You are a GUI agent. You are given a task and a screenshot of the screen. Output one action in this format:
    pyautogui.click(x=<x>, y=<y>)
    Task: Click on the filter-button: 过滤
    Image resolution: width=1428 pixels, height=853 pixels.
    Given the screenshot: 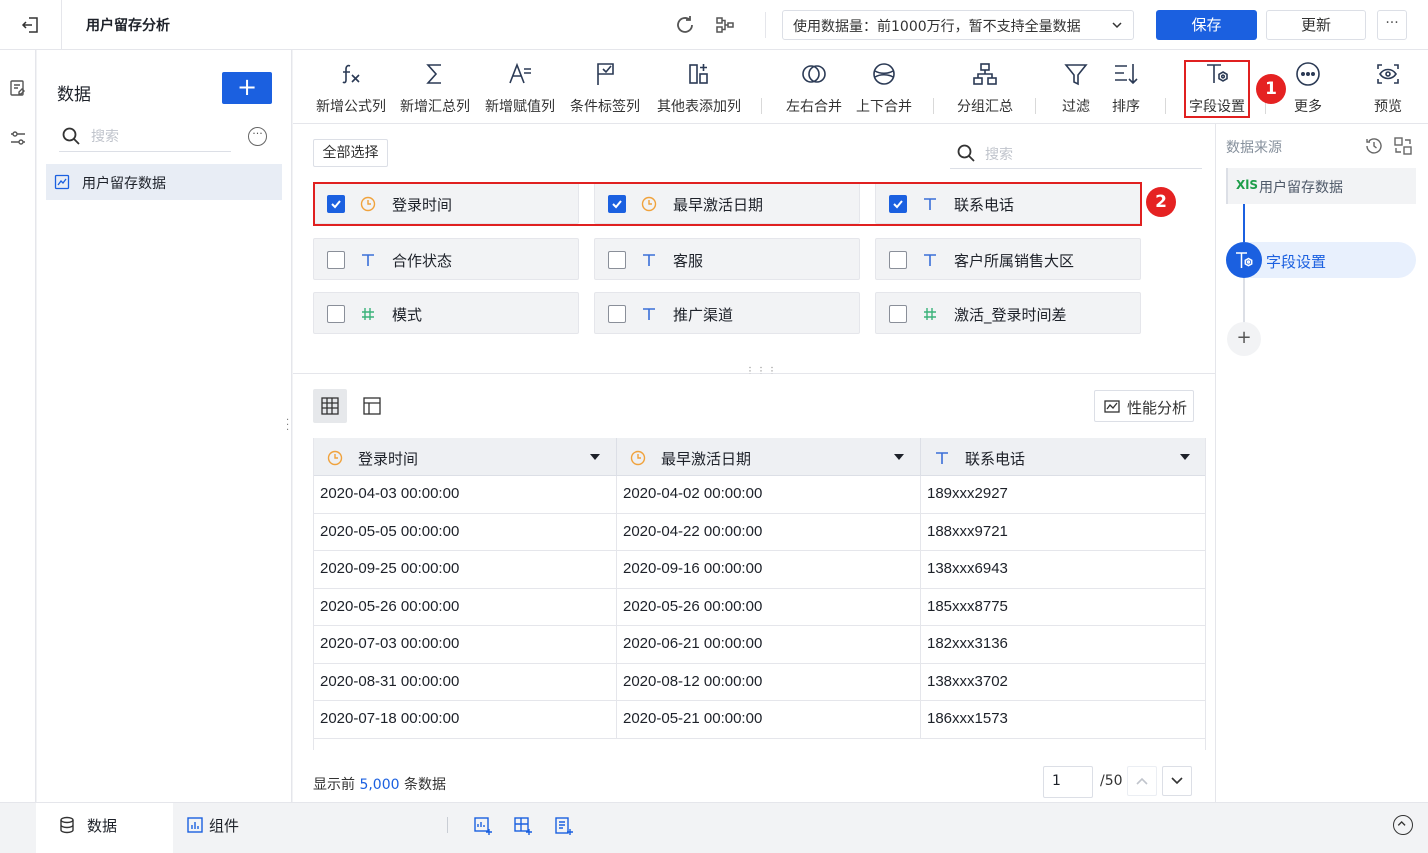 What is the action you would take?
    pyautogui.click(x=1076, y=89)
    